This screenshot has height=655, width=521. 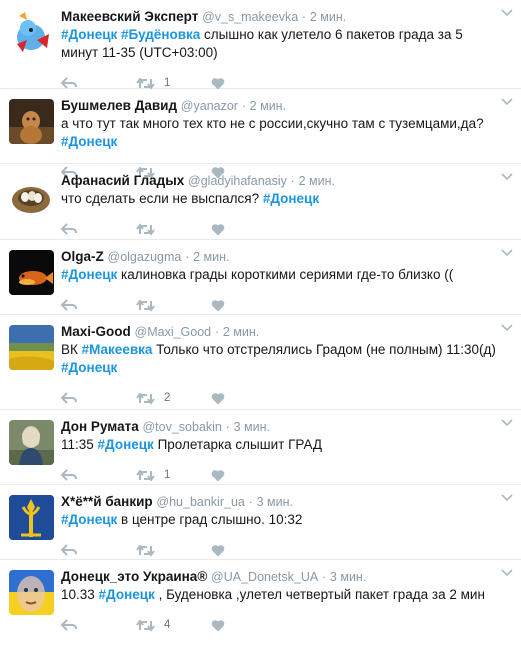 I want to click on tweet-actions: 2, so click(x=286, y=398).